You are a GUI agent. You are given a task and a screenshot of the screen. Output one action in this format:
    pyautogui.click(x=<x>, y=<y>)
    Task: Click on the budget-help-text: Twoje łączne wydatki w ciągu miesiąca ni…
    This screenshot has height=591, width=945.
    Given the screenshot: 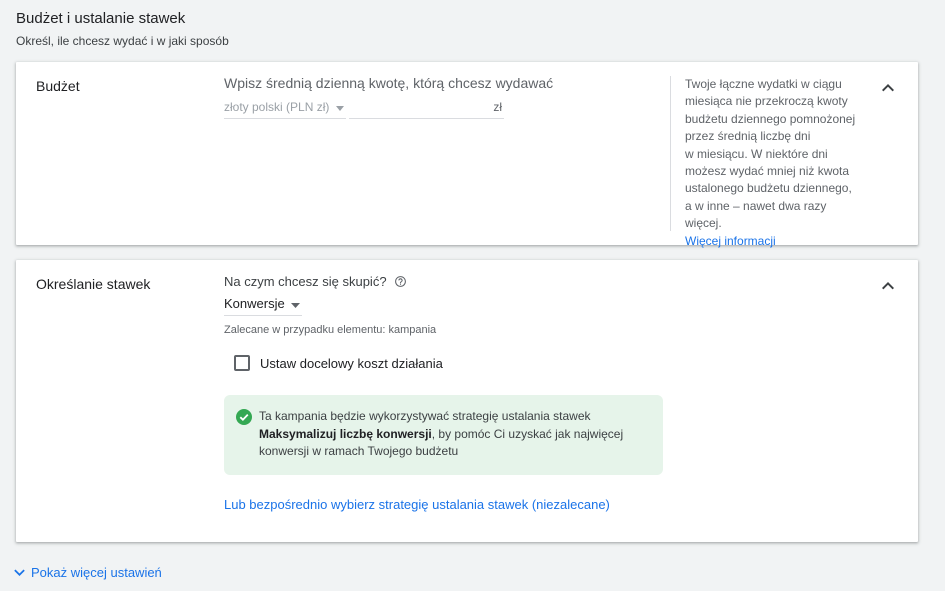 What is the action you would take?
    pyautogui.click(x=774, y=163)
    